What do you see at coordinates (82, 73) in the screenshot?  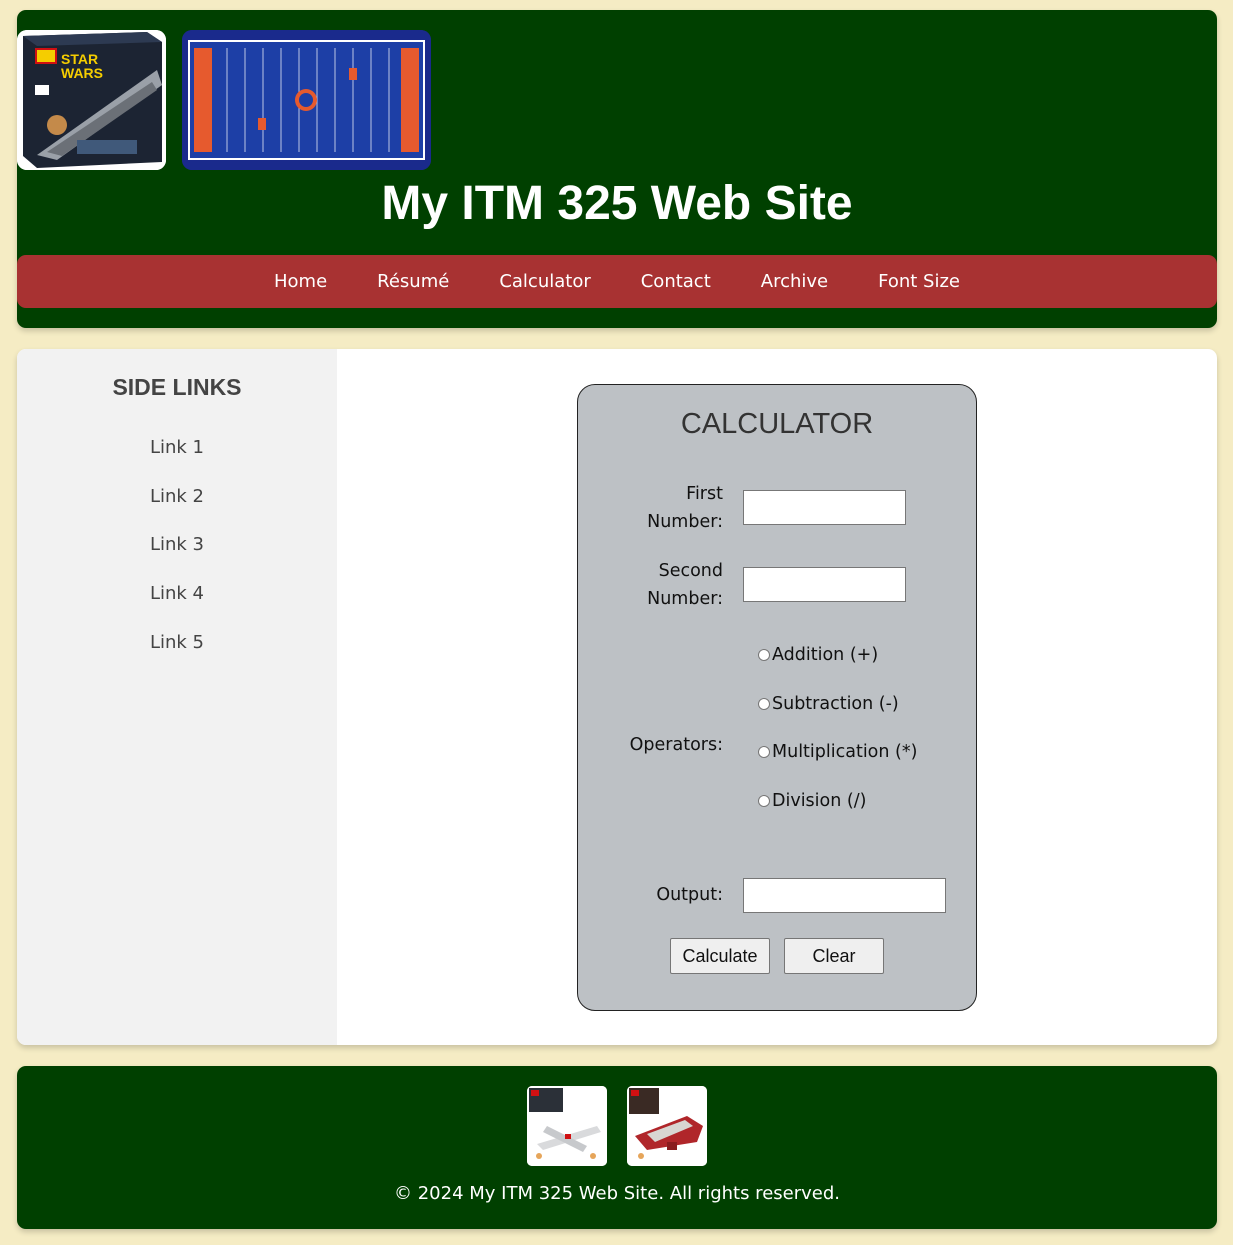 I see `svg-text: WARS` at bounding box center [82, 73].